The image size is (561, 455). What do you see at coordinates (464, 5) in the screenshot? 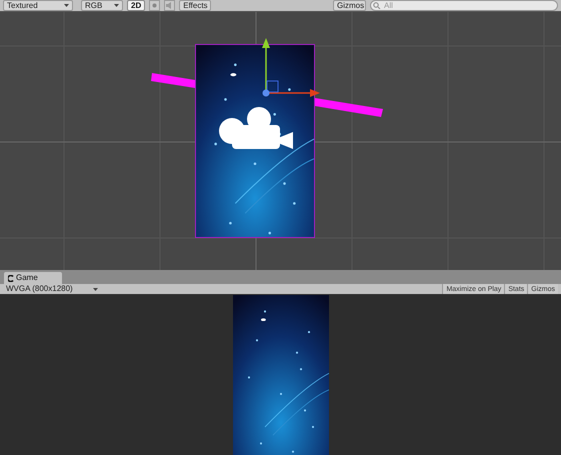
I see `search-field: All` at bounding box center [464, 5].